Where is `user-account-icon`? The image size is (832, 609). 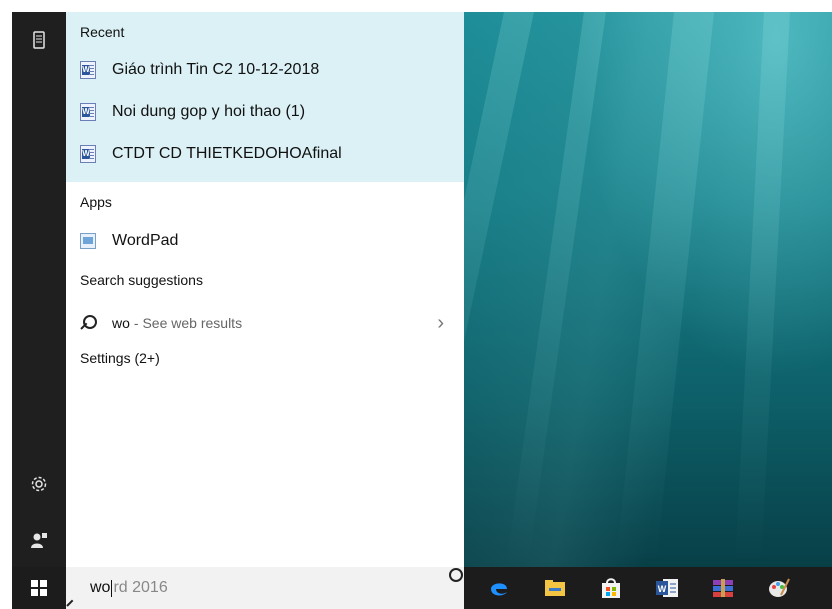 user-account-icon is located at coordinates (39, 540).